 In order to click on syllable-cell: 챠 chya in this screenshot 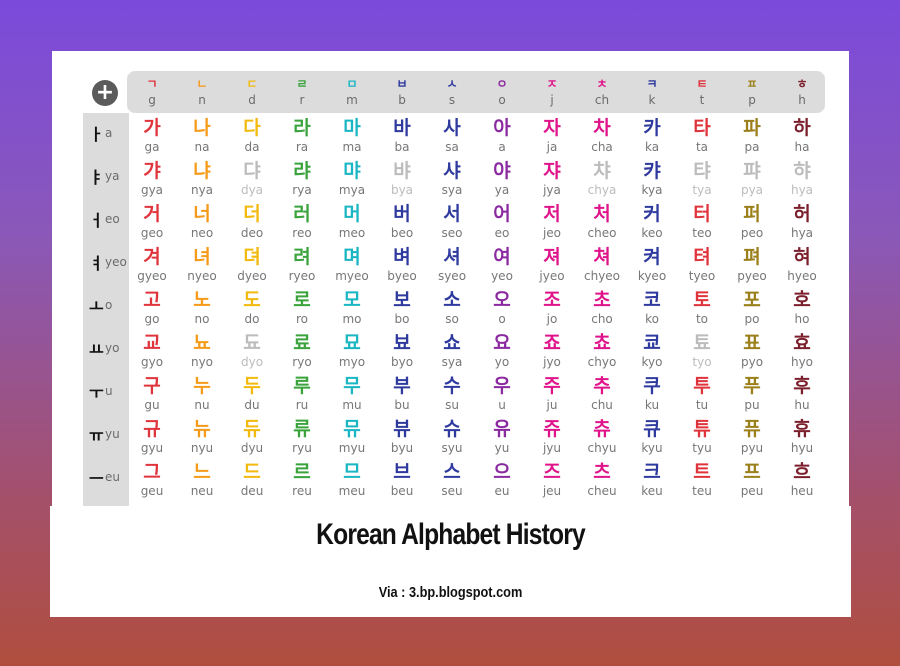, I will do `click(602, 177)`.